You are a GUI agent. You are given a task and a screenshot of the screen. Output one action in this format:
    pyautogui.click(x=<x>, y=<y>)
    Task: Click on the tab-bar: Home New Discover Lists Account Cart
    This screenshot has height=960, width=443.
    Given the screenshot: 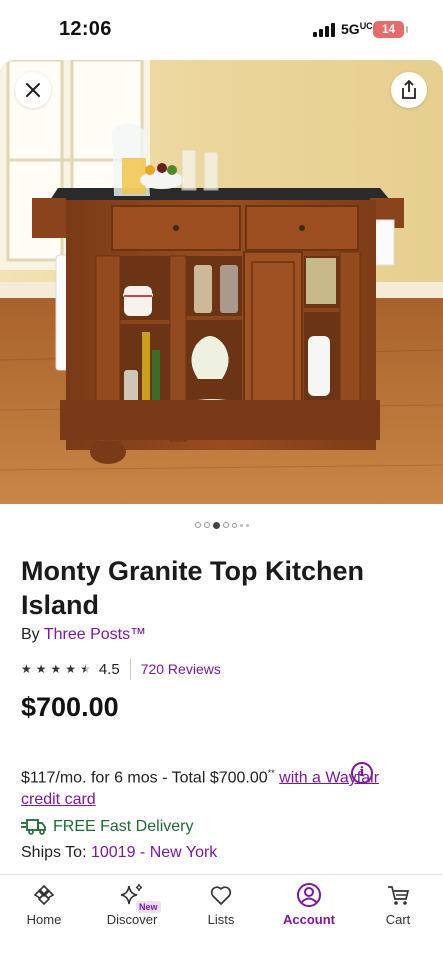 What is the action you would take?
    pyautogui.click(x=221, y=917)
    